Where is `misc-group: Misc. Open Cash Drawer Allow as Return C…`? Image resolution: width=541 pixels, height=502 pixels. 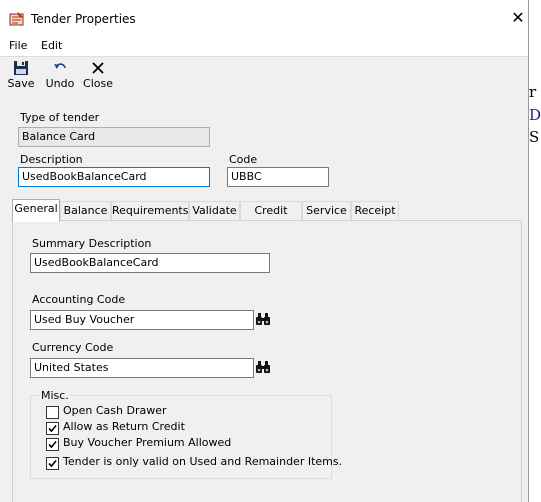
misc-group: Misc. Open Cash Drawer Allow as Return C… is located at coordinates (186, 434).